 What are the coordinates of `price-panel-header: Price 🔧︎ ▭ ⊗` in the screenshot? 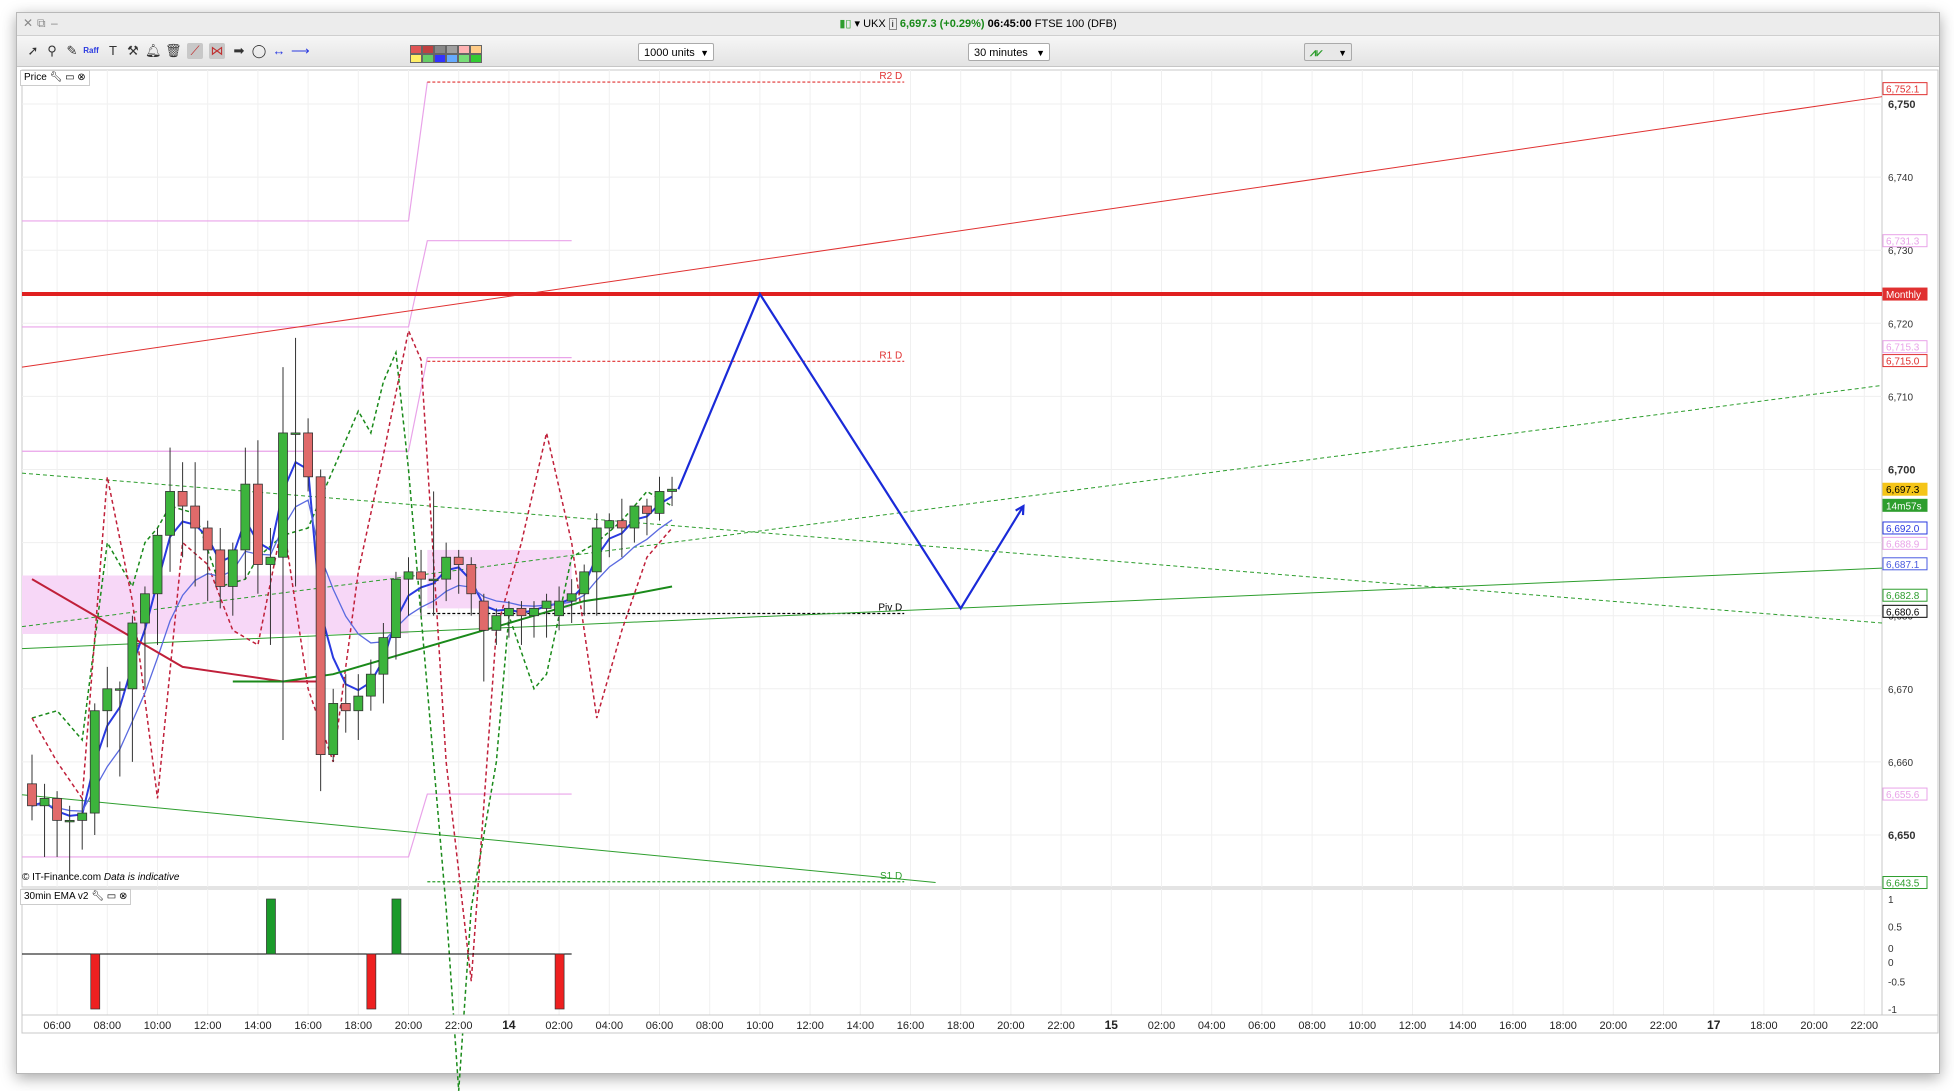 It's located at (55, 78).